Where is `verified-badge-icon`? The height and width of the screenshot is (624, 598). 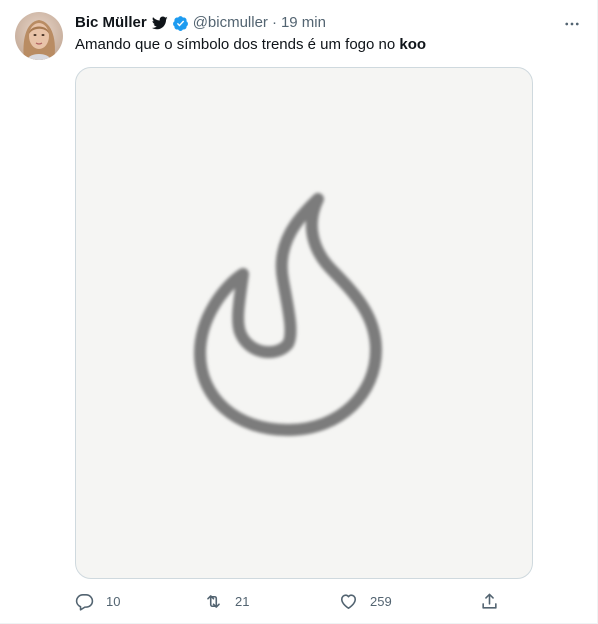
verified-badge-icon is located at coordinates (180, 23).